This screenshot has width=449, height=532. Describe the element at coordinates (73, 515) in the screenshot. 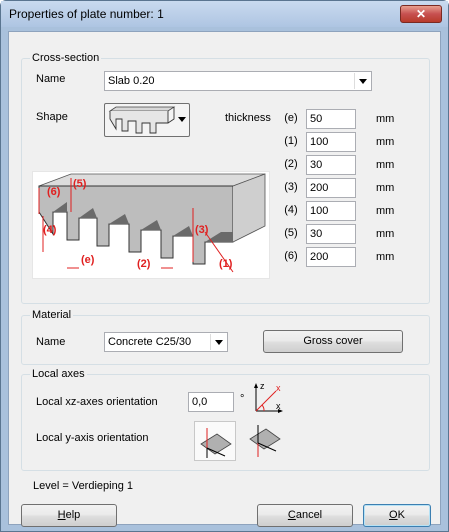

I see `help-label: elp` at that location.